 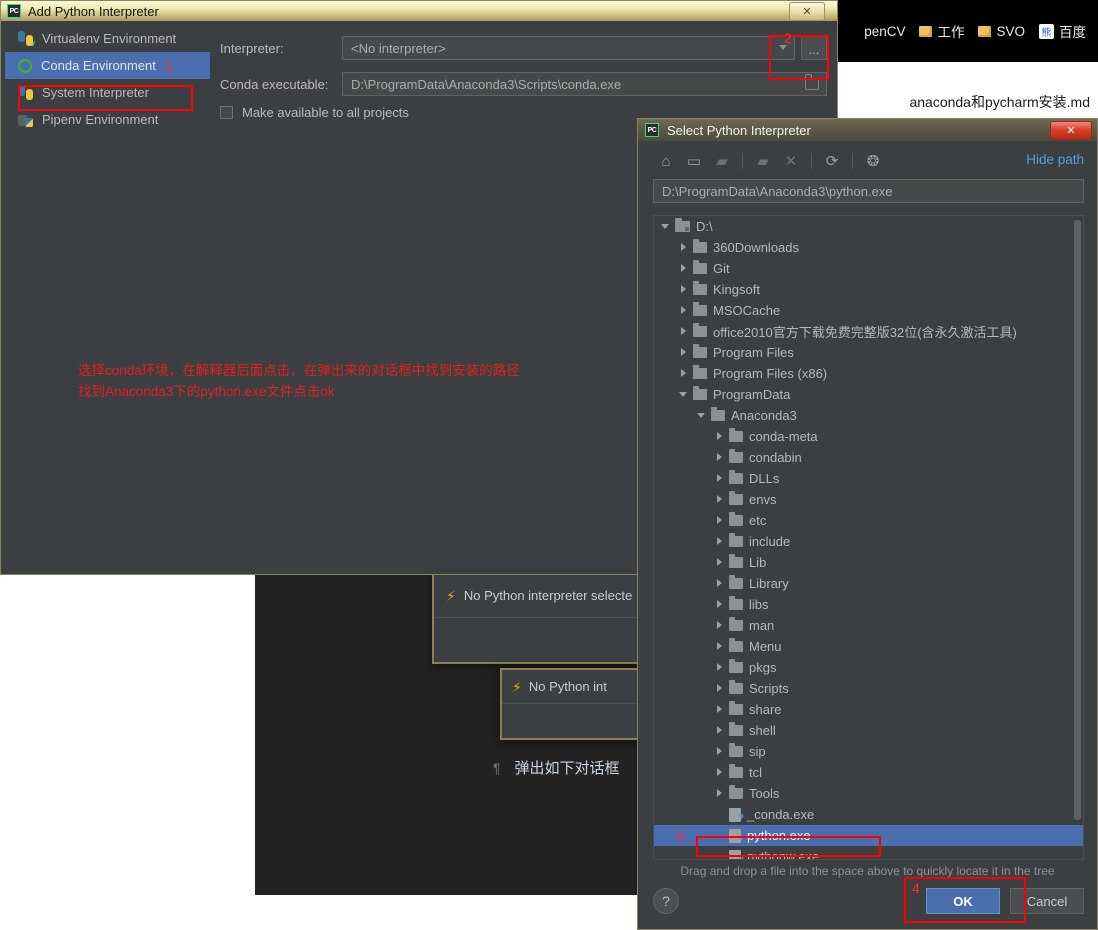 I want to click on tree-row: Anaconda3, so click(x=868, y=415).